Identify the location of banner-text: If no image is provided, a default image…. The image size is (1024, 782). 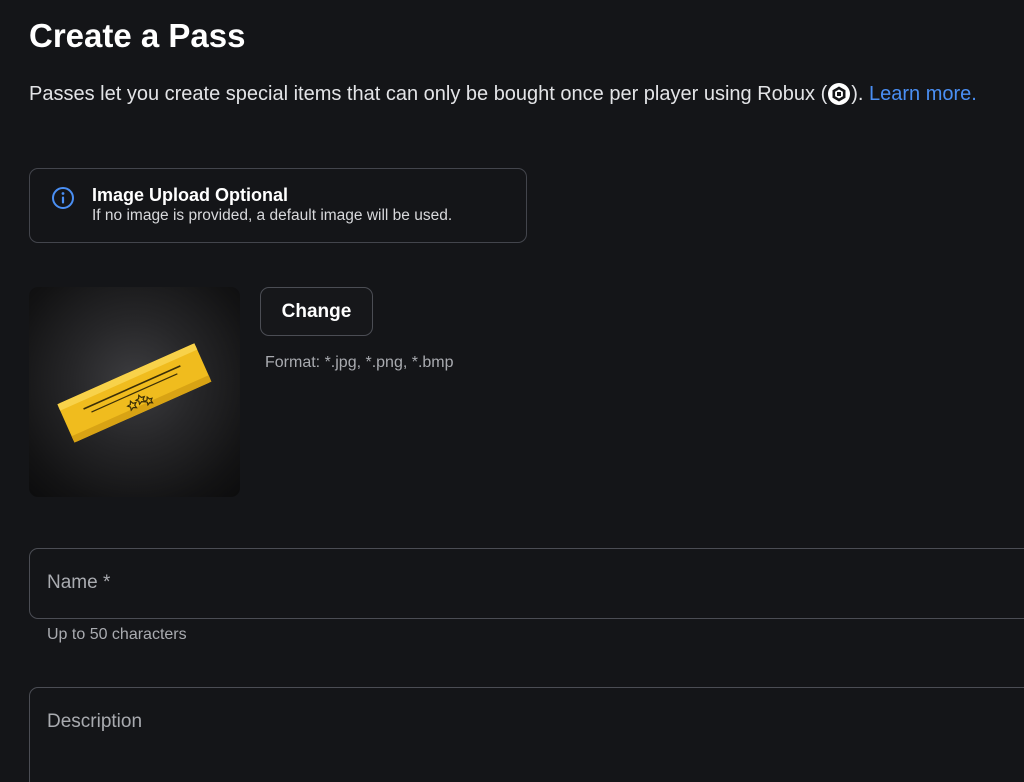
(272, 215).